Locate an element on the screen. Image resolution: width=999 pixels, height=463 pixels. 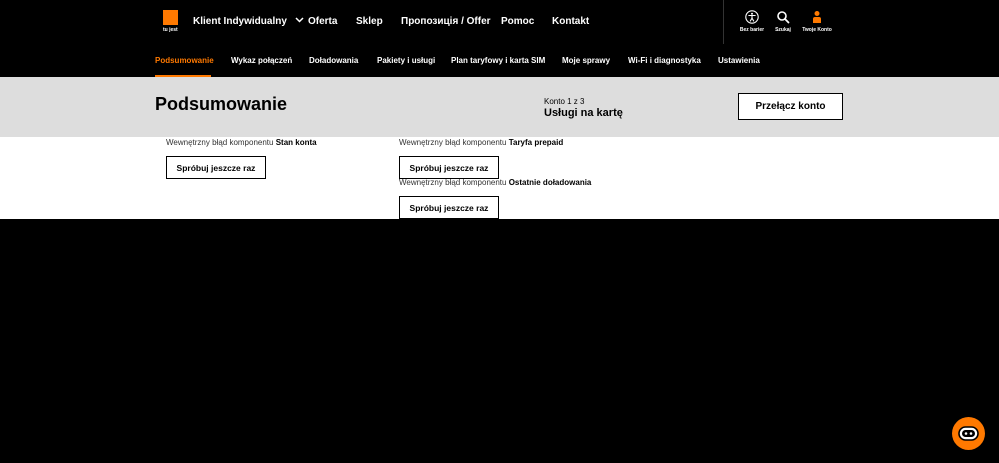
retry-button-prepaid-tariff: Spróbuj jeszcze raz is located at coordinates (449, 167).